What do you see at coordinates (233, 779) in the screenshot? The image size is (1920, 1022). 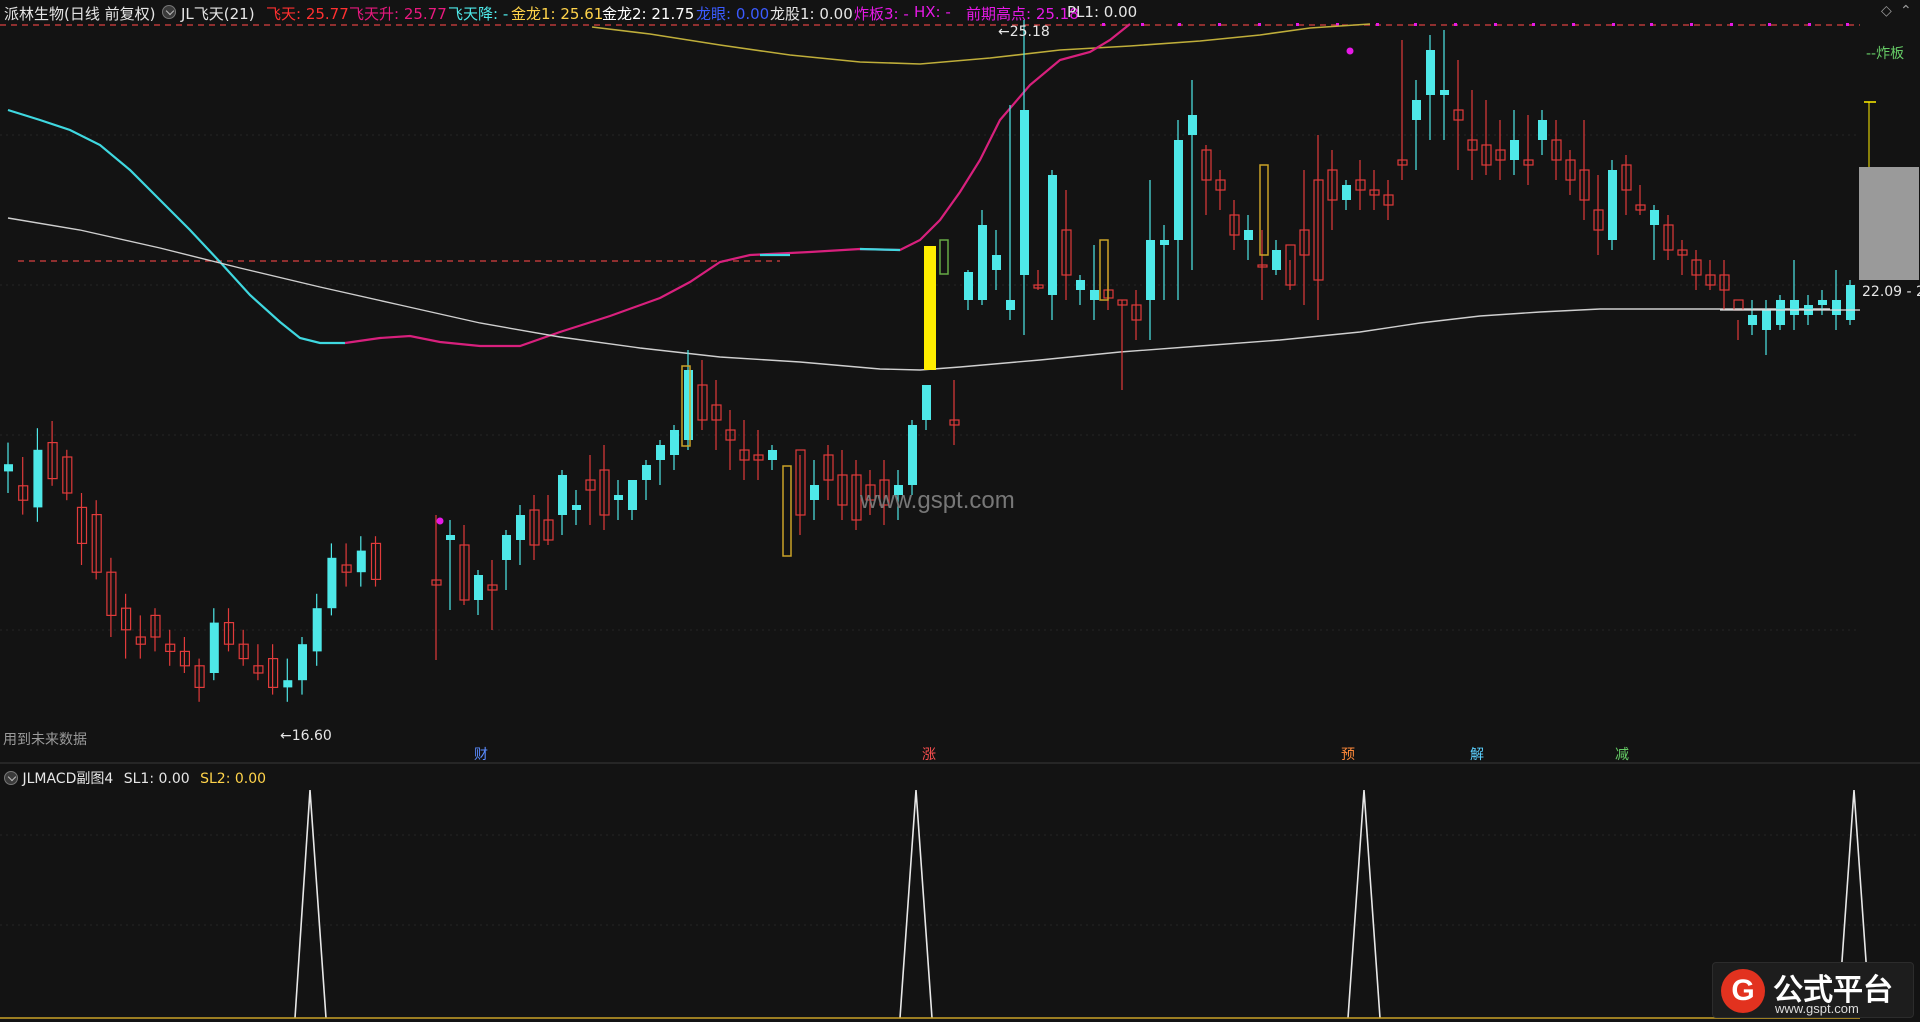 I see `sl2-value: SL2: 0.00` at bounding box center [233, 779].